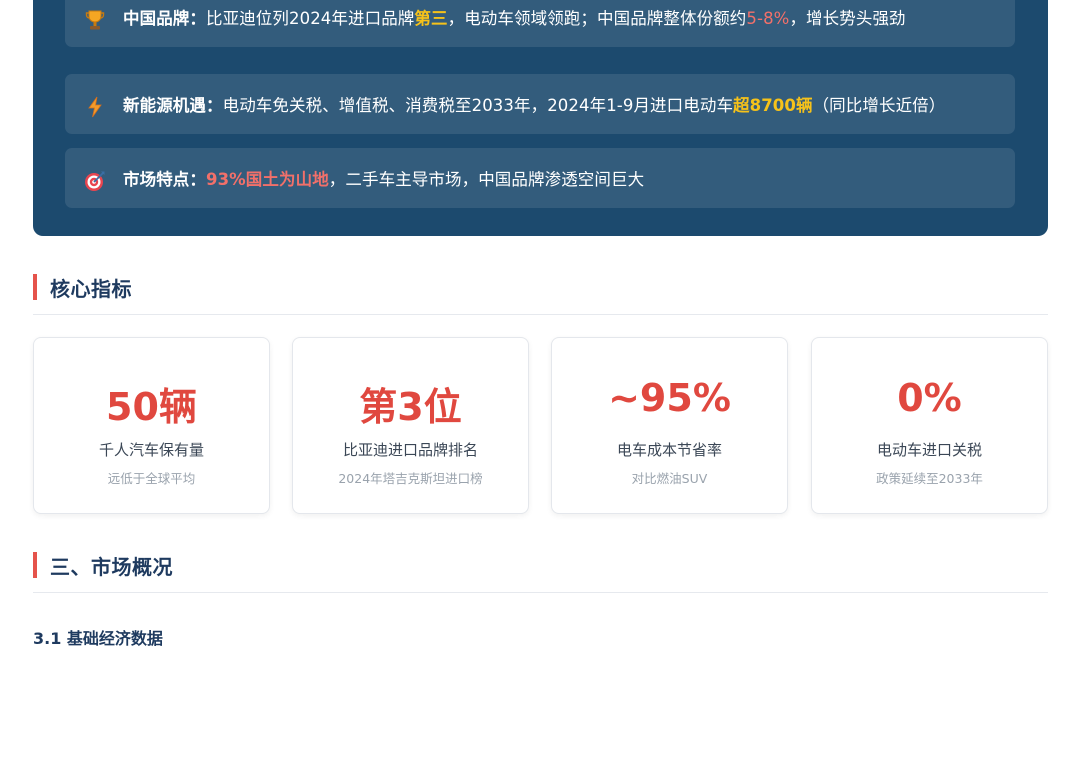 Image resolution: width=1080 pixels, height=763 pixels. Describe the element at coordinates (929, 450) in the screenshot. I see `metric-title: 电动车进口关税` at that location.